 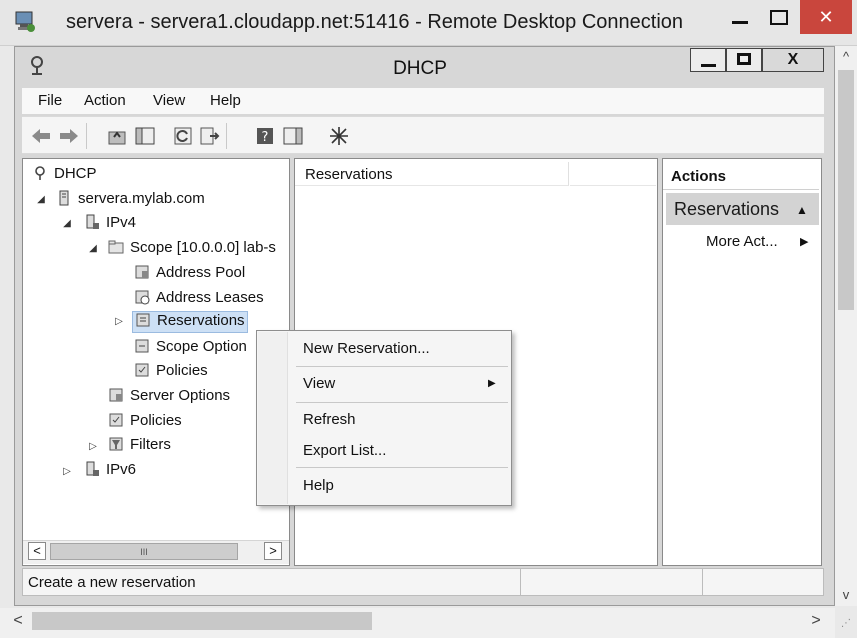 I want to click on tree-item-label: IPv6, so click(x=121, y=469).